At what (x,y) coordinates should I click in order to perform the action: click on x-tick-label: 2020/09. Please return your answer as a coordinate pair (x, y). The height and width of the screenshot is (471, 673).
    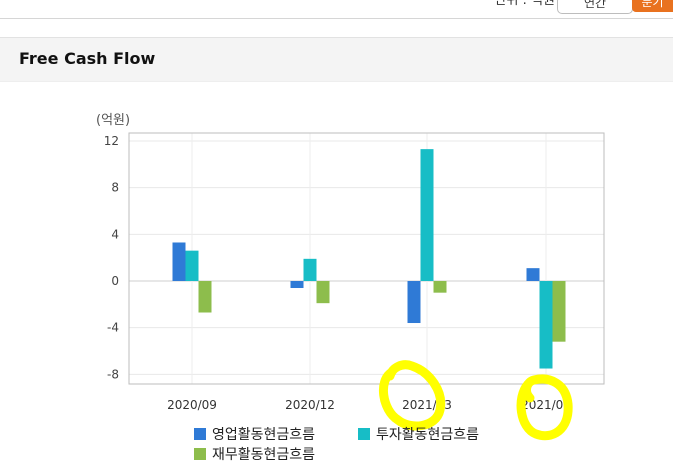
    Looking at the image, I should click on (192, 405).